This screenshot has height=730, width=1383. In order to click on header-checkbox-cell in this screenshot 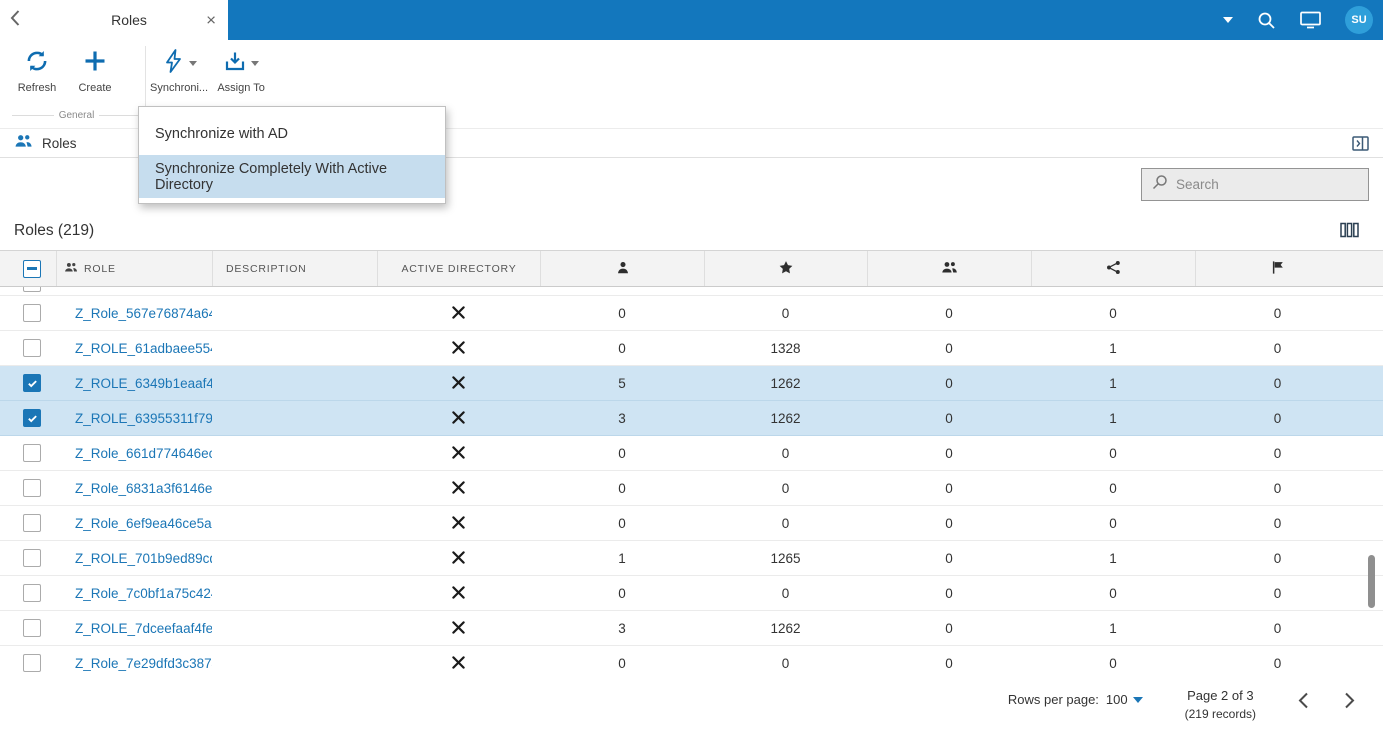, I will do `click(28, 268)`.